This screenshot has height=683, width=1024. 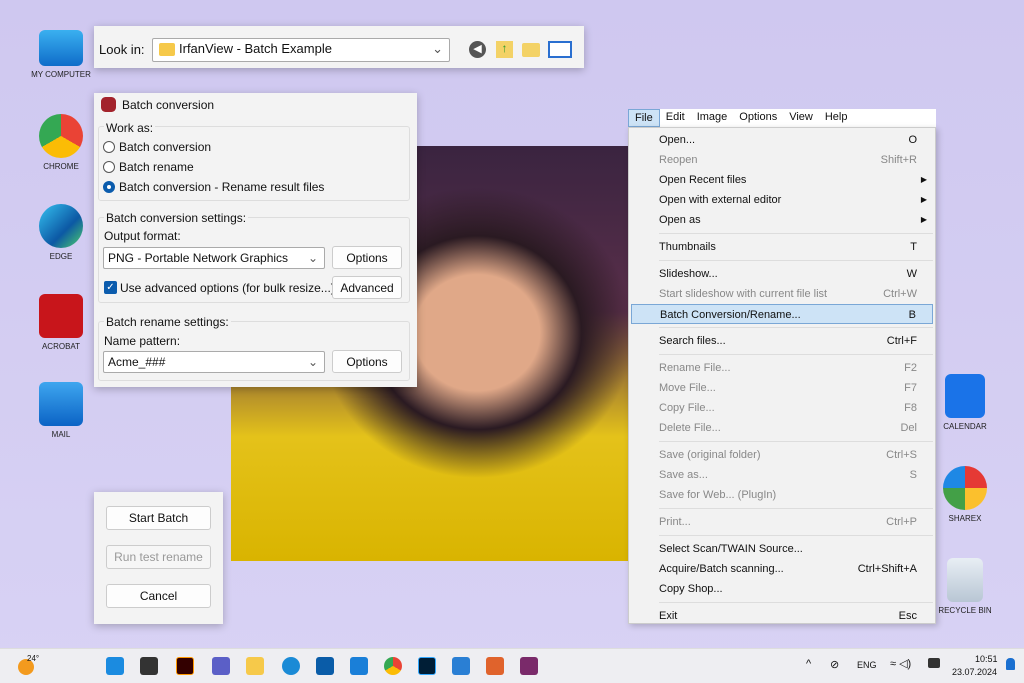 I want to click on recycle-bin-icon, so click(x=965, y=580).